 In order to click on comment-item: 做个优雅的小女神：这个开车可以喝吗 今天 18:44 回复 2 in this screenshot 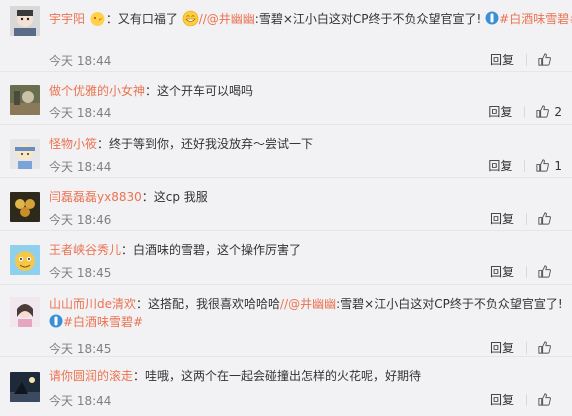, I will do `click(286, 98)`.